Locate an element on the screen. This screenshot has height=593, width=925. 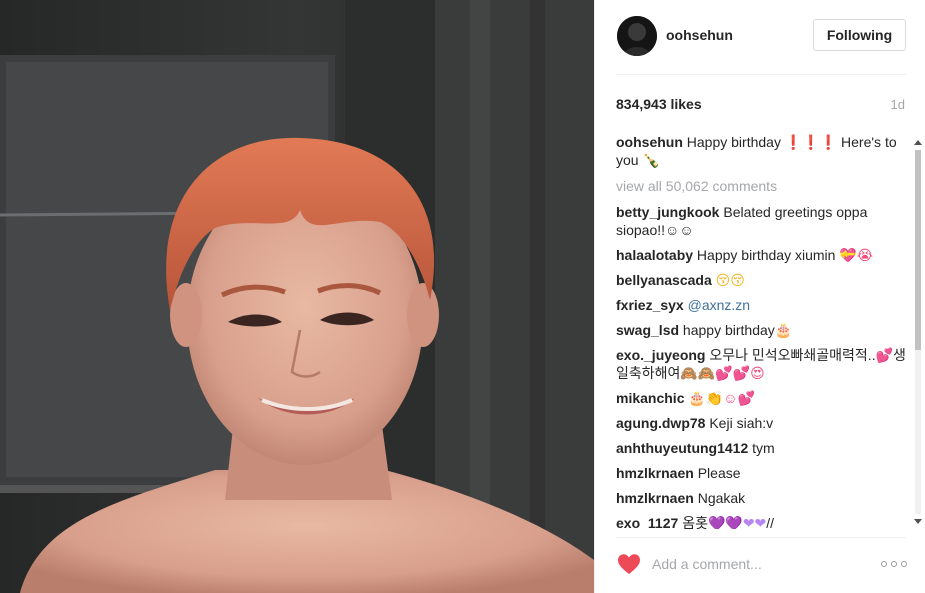
comment-text: tym is located at coordinates (763, 448).